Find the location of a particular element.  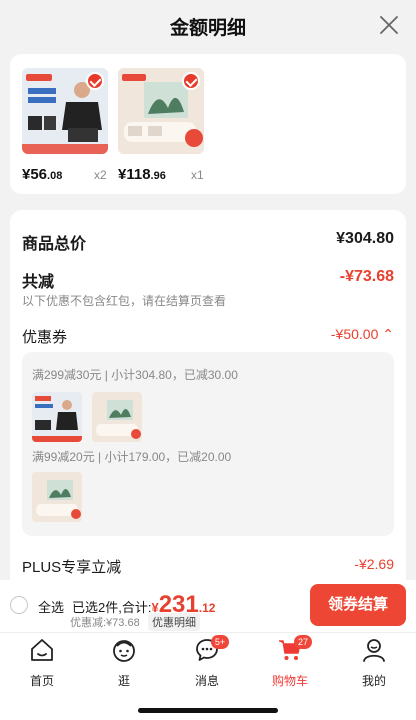

profile-icon is located at coordinates (374, 650).